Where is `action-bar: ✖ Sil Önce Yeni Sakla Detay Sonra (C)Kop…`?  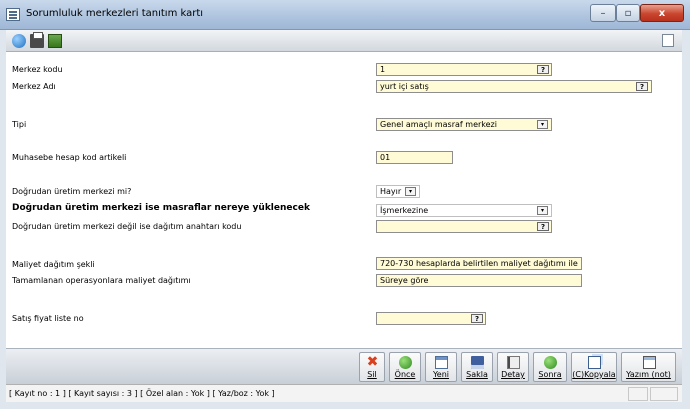 action-bar: ✖ Sil Önce Yeni Sakla Detay Sonra (C)Kop… is located at coordinates (344, 366).